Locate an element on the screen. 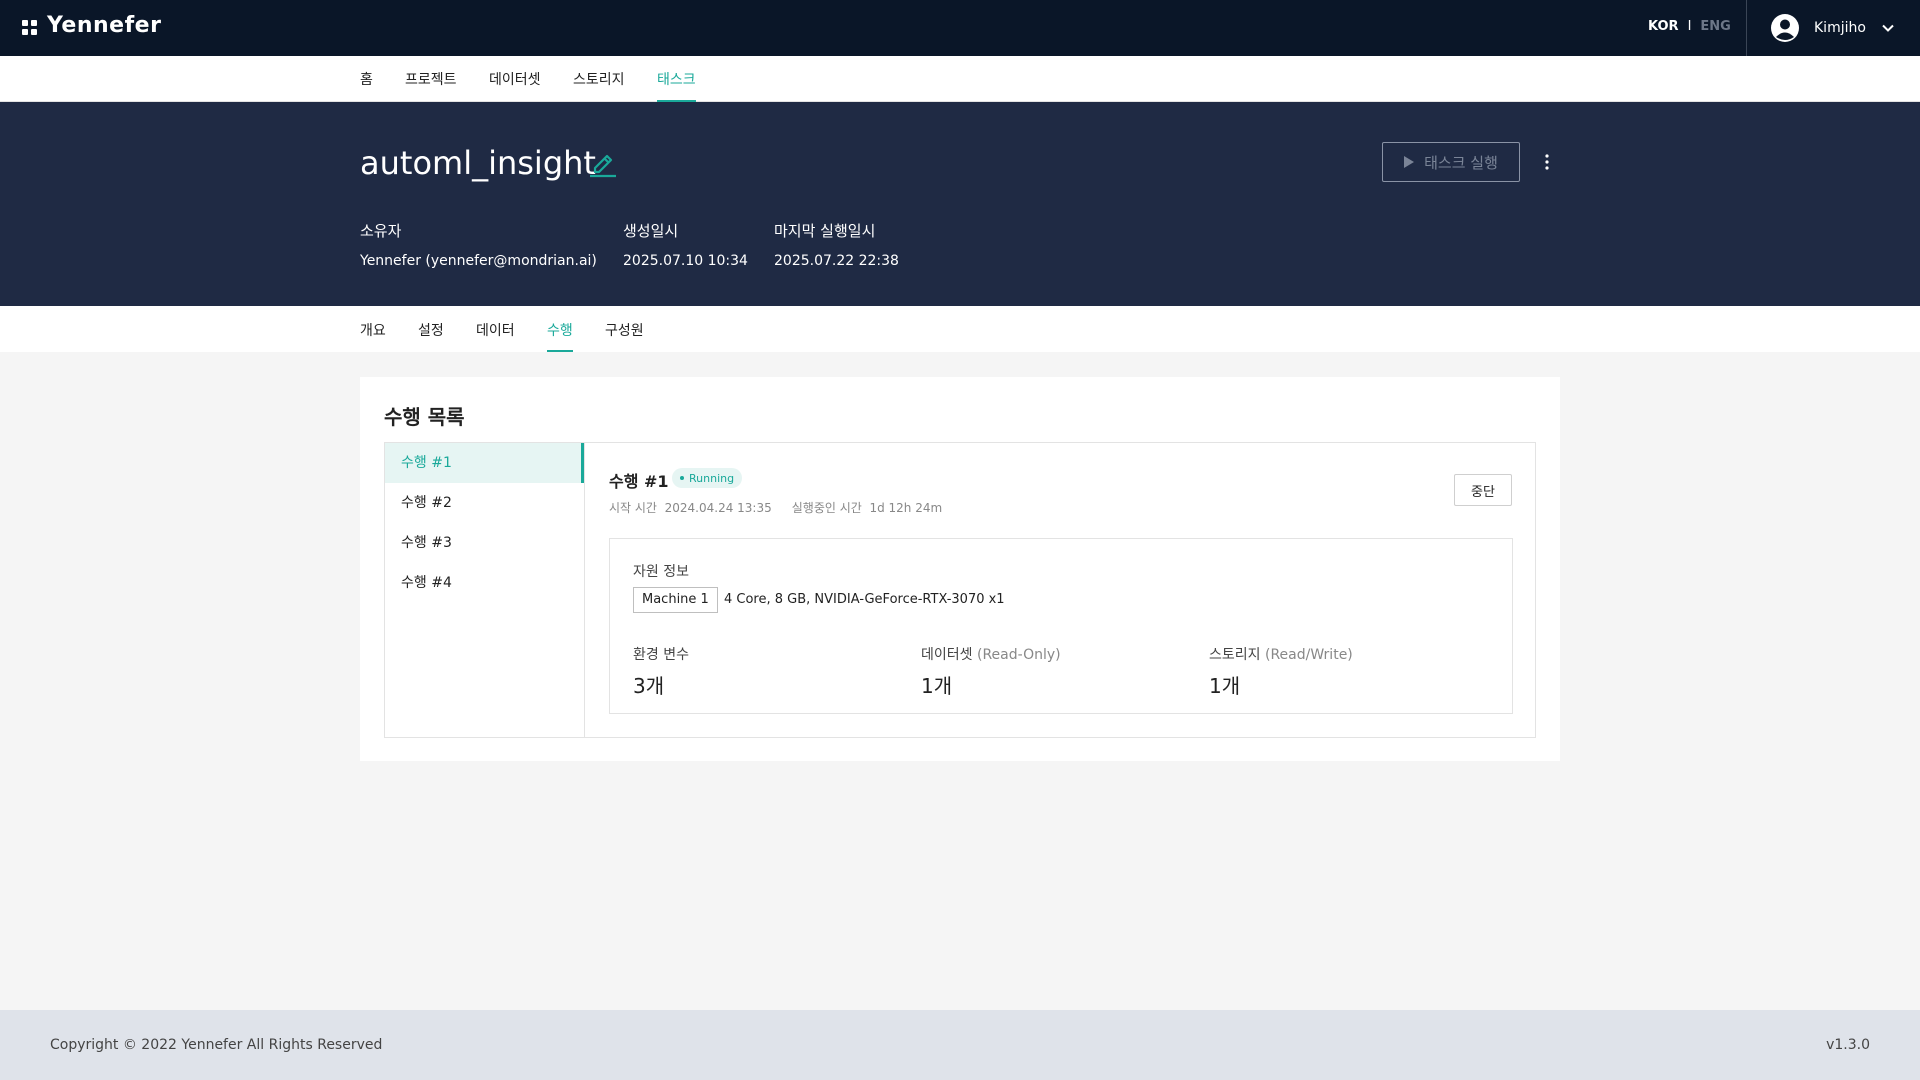 The image size is (1920, 1080). run-item-2: 수행 #2 is located at coordinates (484, 503).